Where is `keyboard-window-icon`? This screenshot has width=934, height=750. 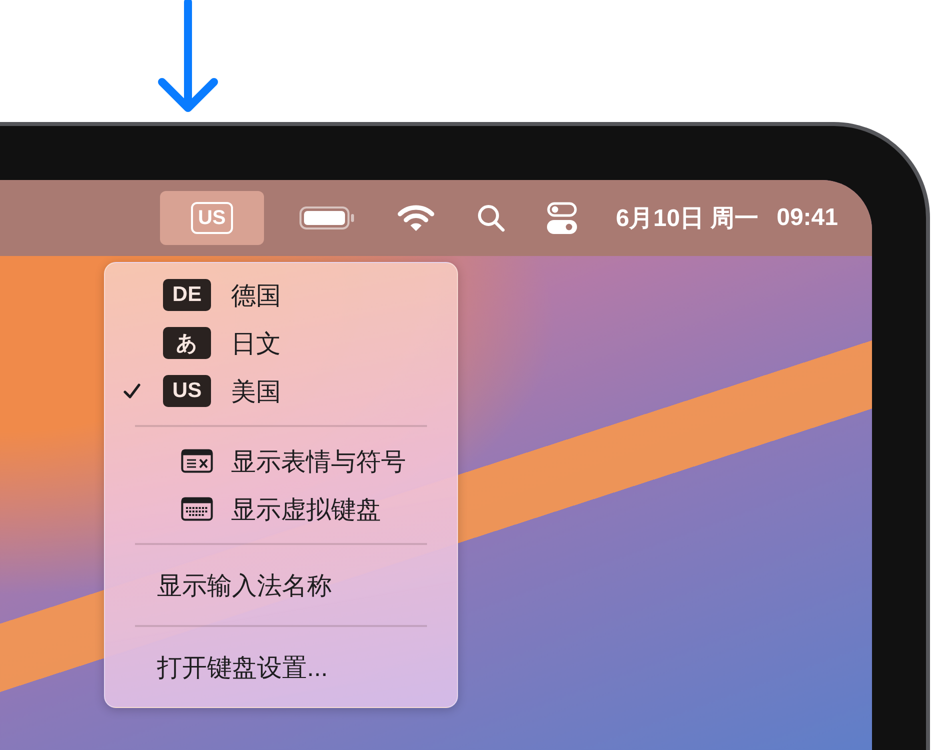
keyboard-window-icon is located at coordinates (197, 509).